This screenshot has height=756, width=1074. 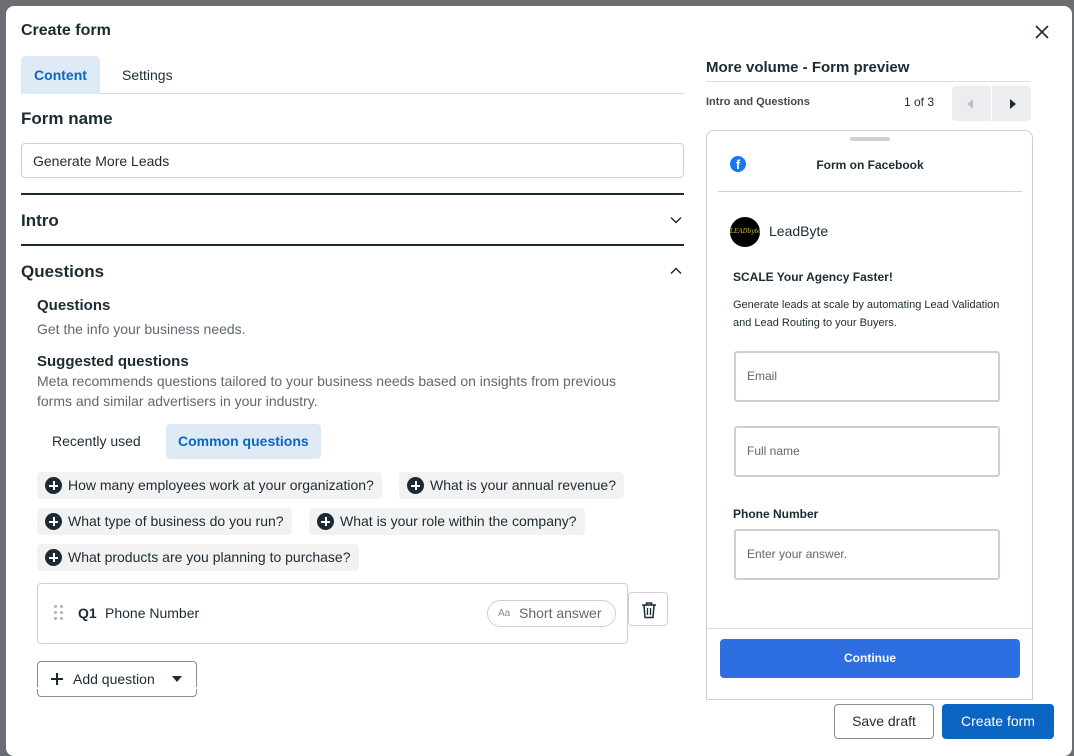 What do you see at coordinates (776, 514) in the screenshot?
I see `preview-phone-label: Phone Number` at bounding box center [776, 514].